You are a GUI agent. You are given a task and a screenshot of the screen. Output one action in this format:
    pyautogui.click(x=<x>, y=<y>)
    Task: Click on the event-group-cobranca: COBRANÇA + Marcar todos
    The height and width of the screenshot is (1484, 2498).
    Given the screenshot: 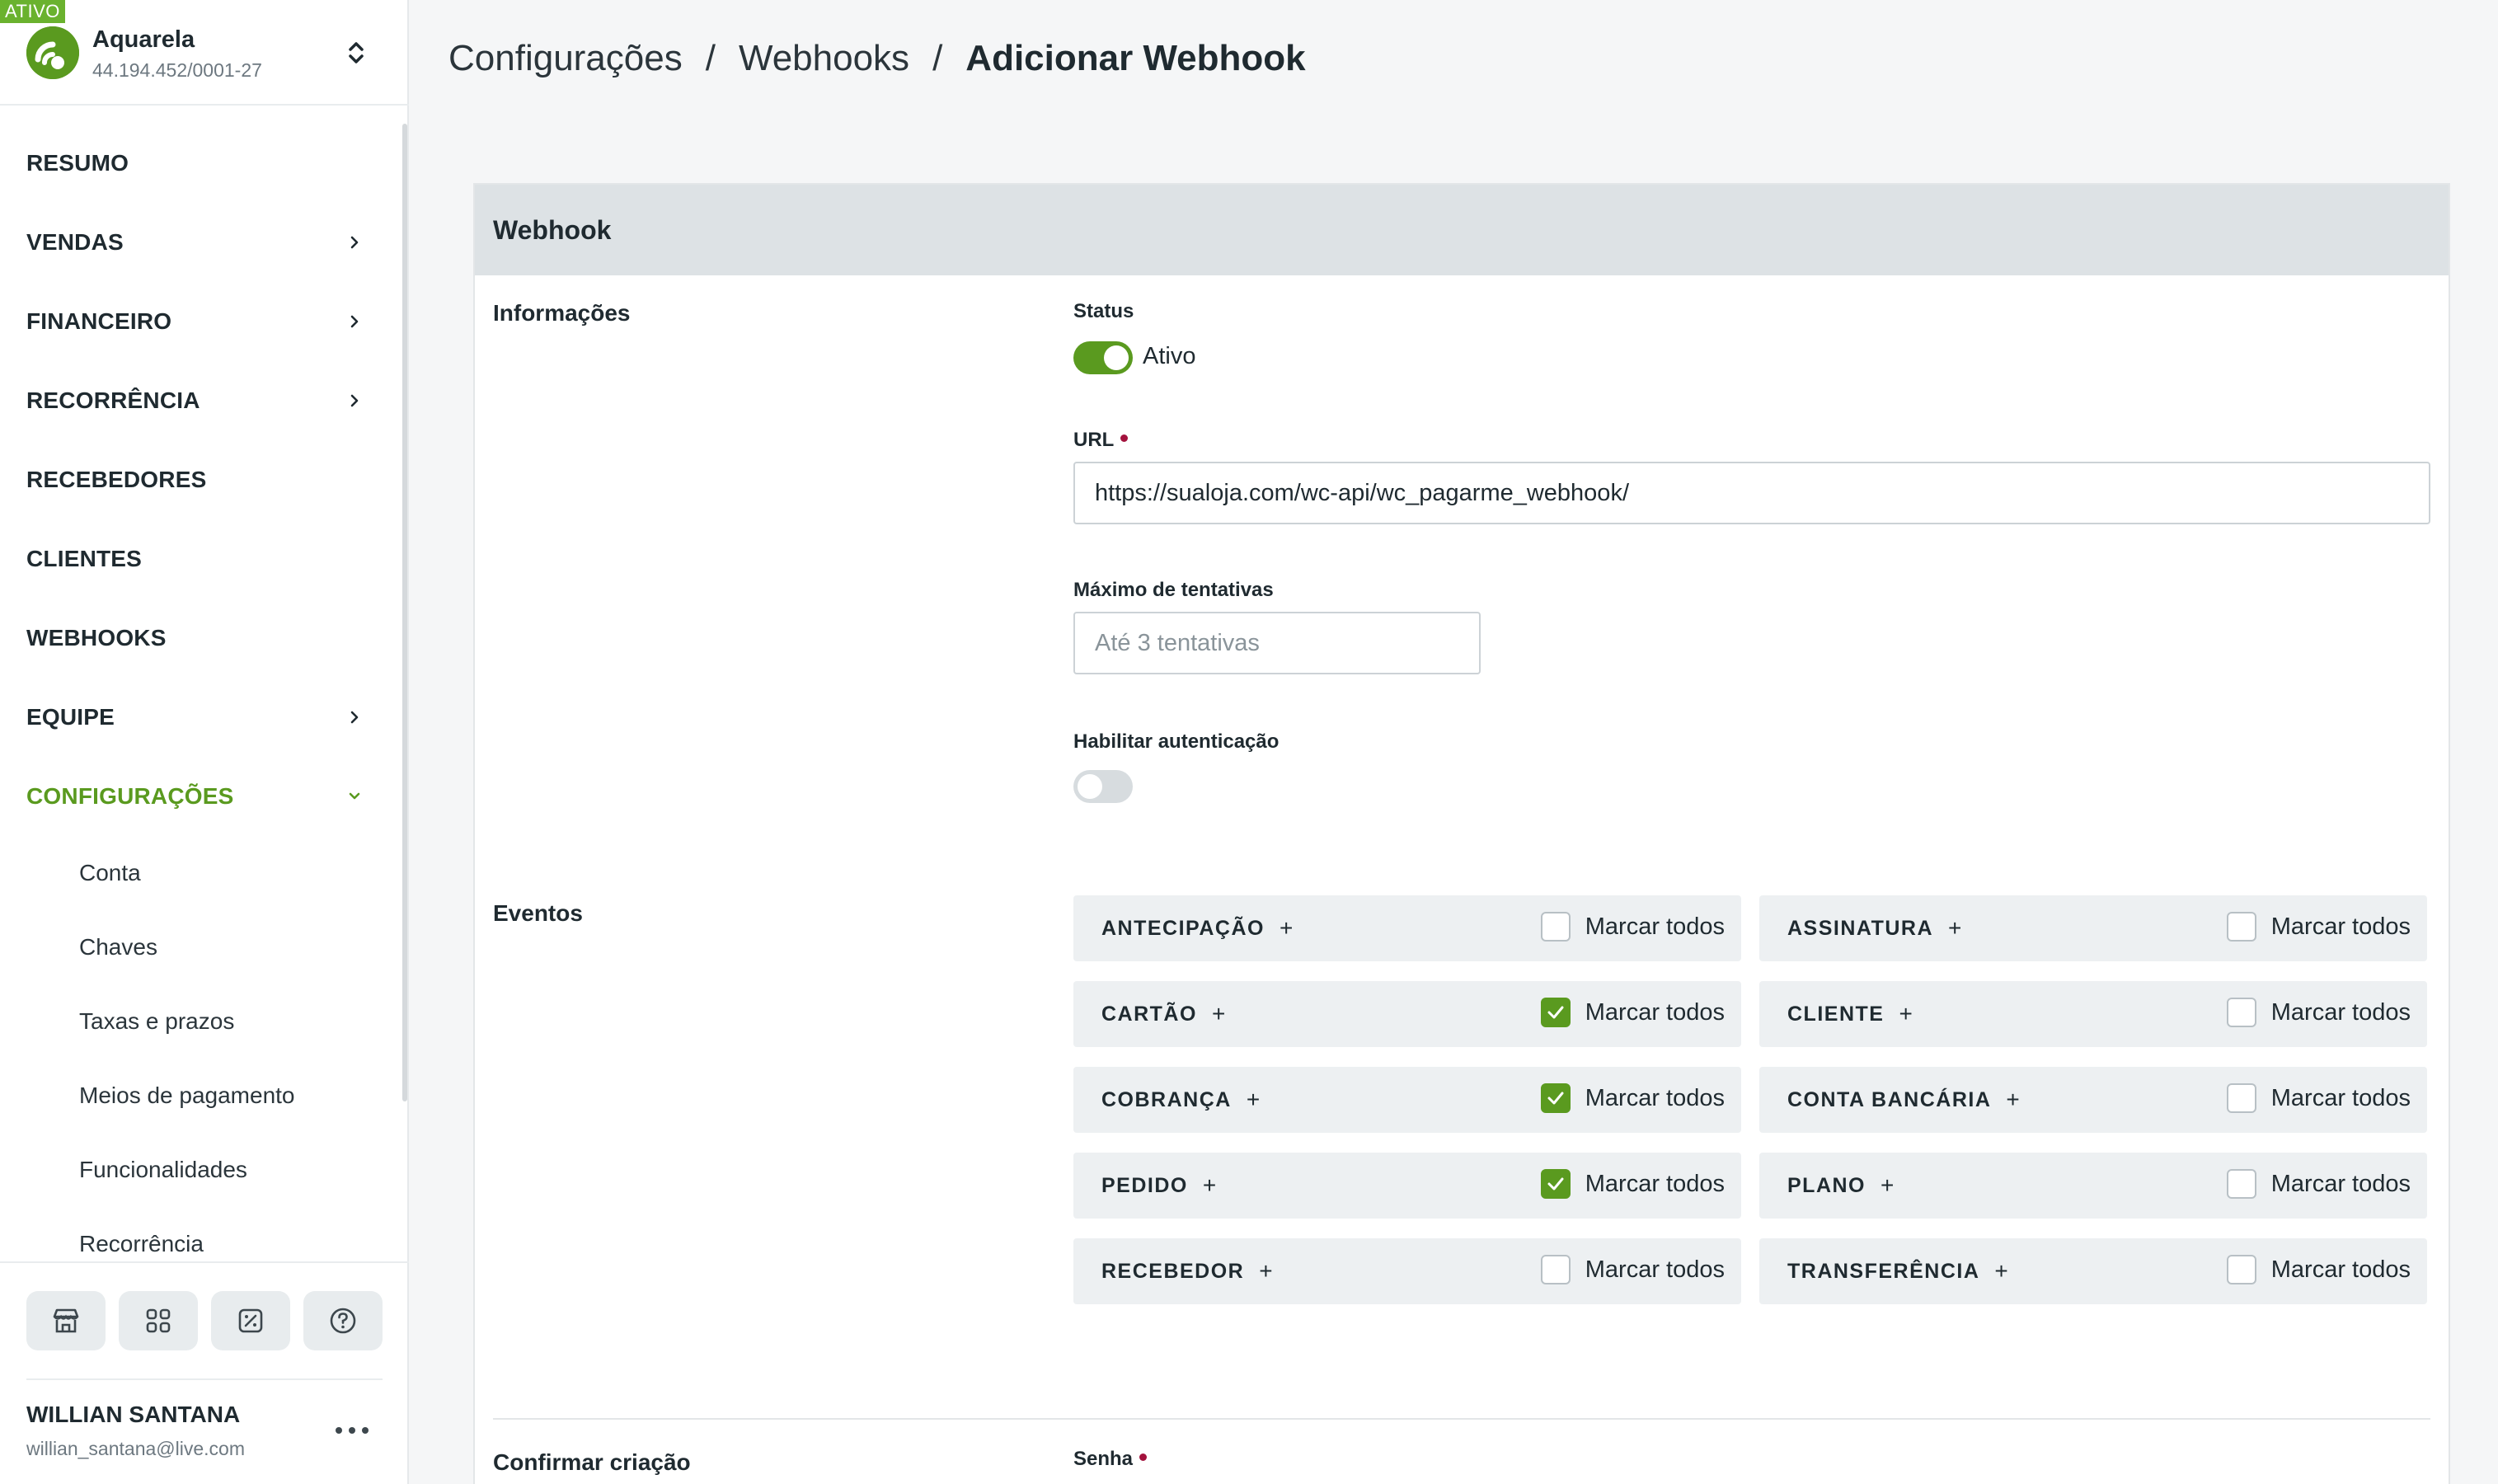 What is the action you would take?
    pyautogui.click(x=1407, y=1100)
    